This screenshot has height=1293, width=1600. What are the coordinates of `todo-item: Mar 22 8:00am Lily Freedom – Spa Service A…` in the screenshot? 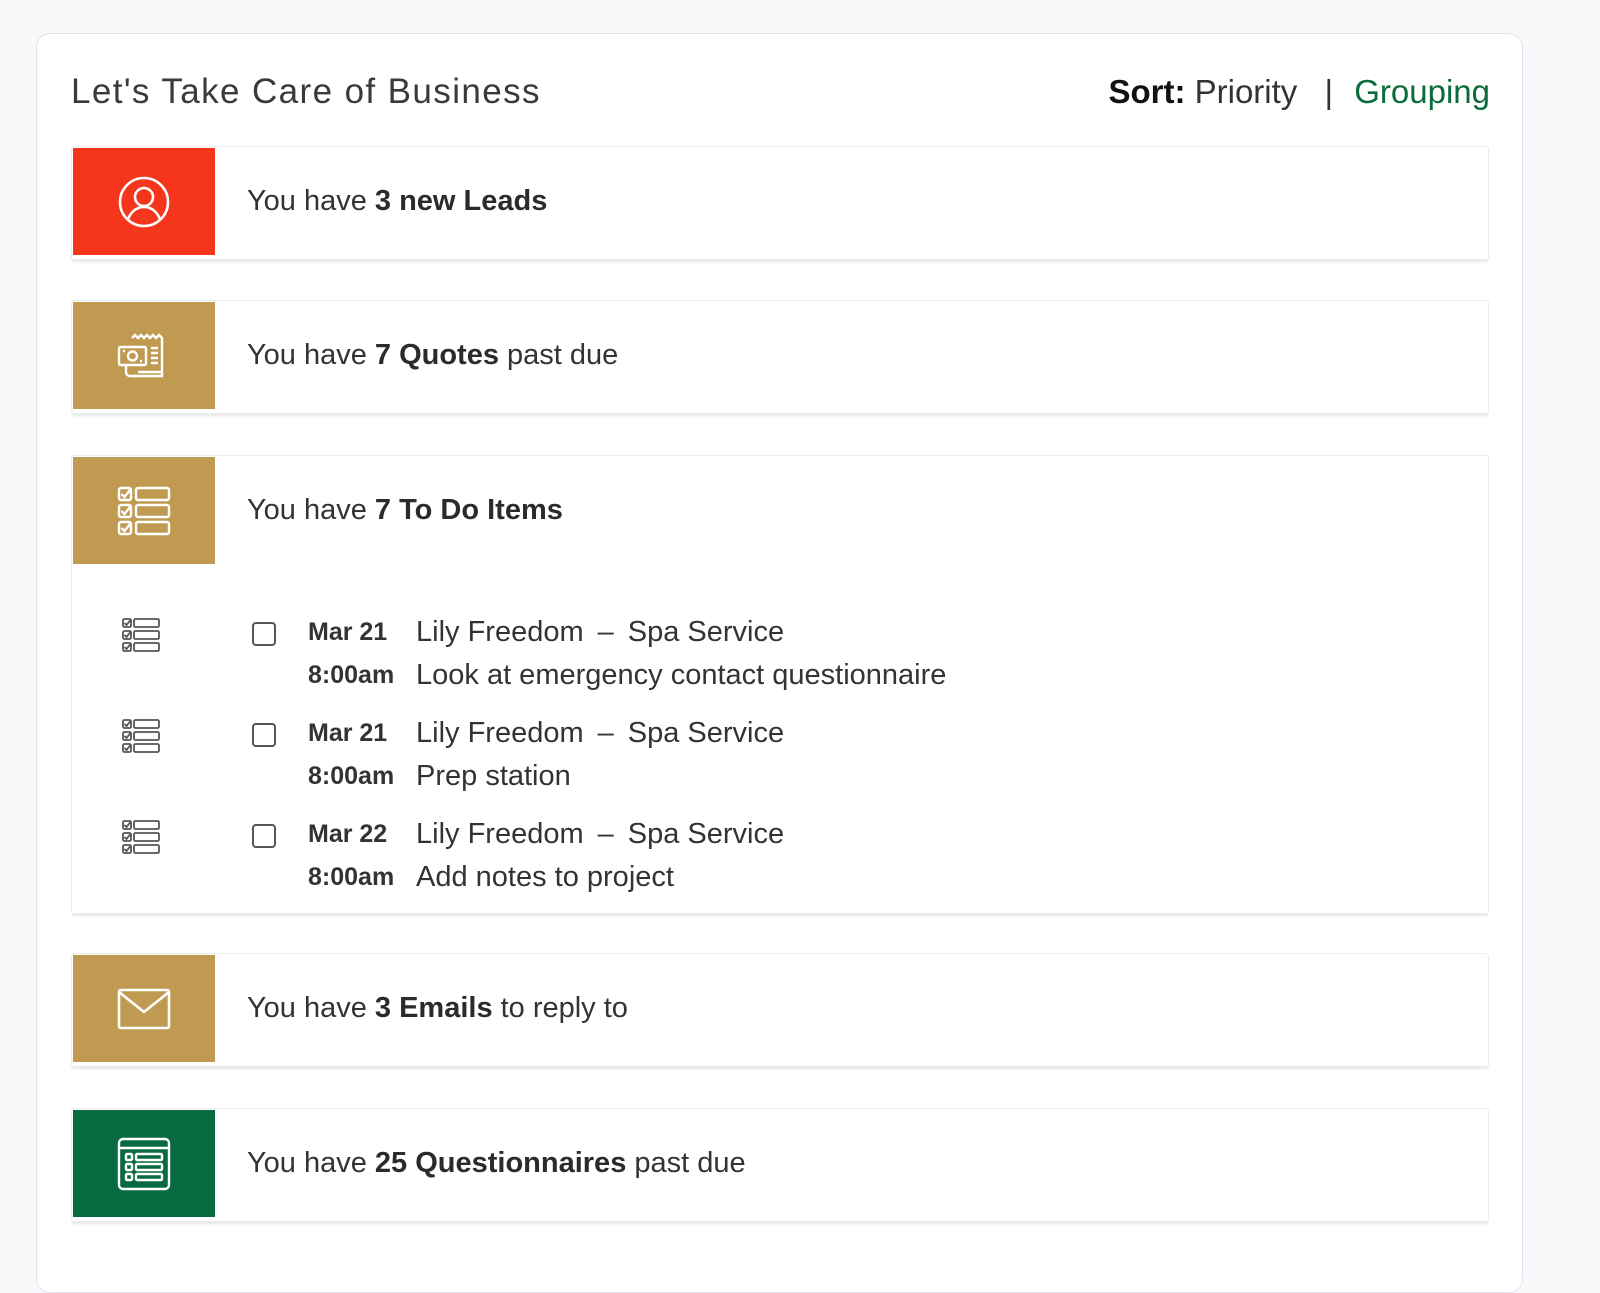 It's located at (780, 858).